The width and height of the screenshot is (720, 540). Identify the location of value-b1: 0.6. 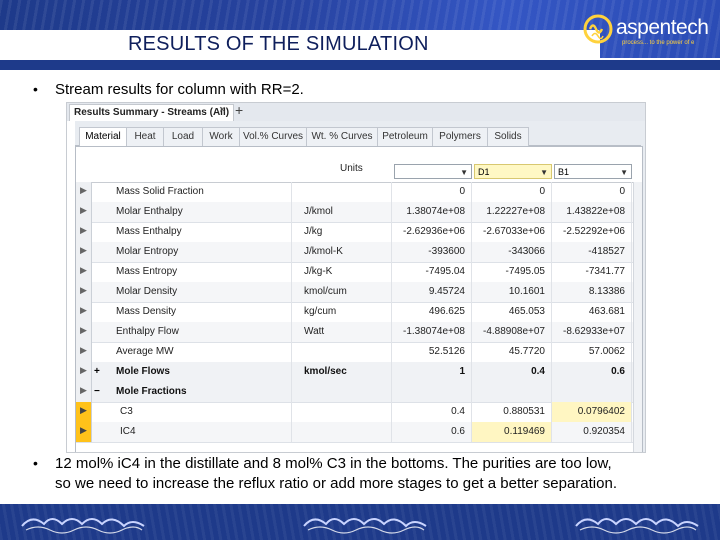
(592, 372).